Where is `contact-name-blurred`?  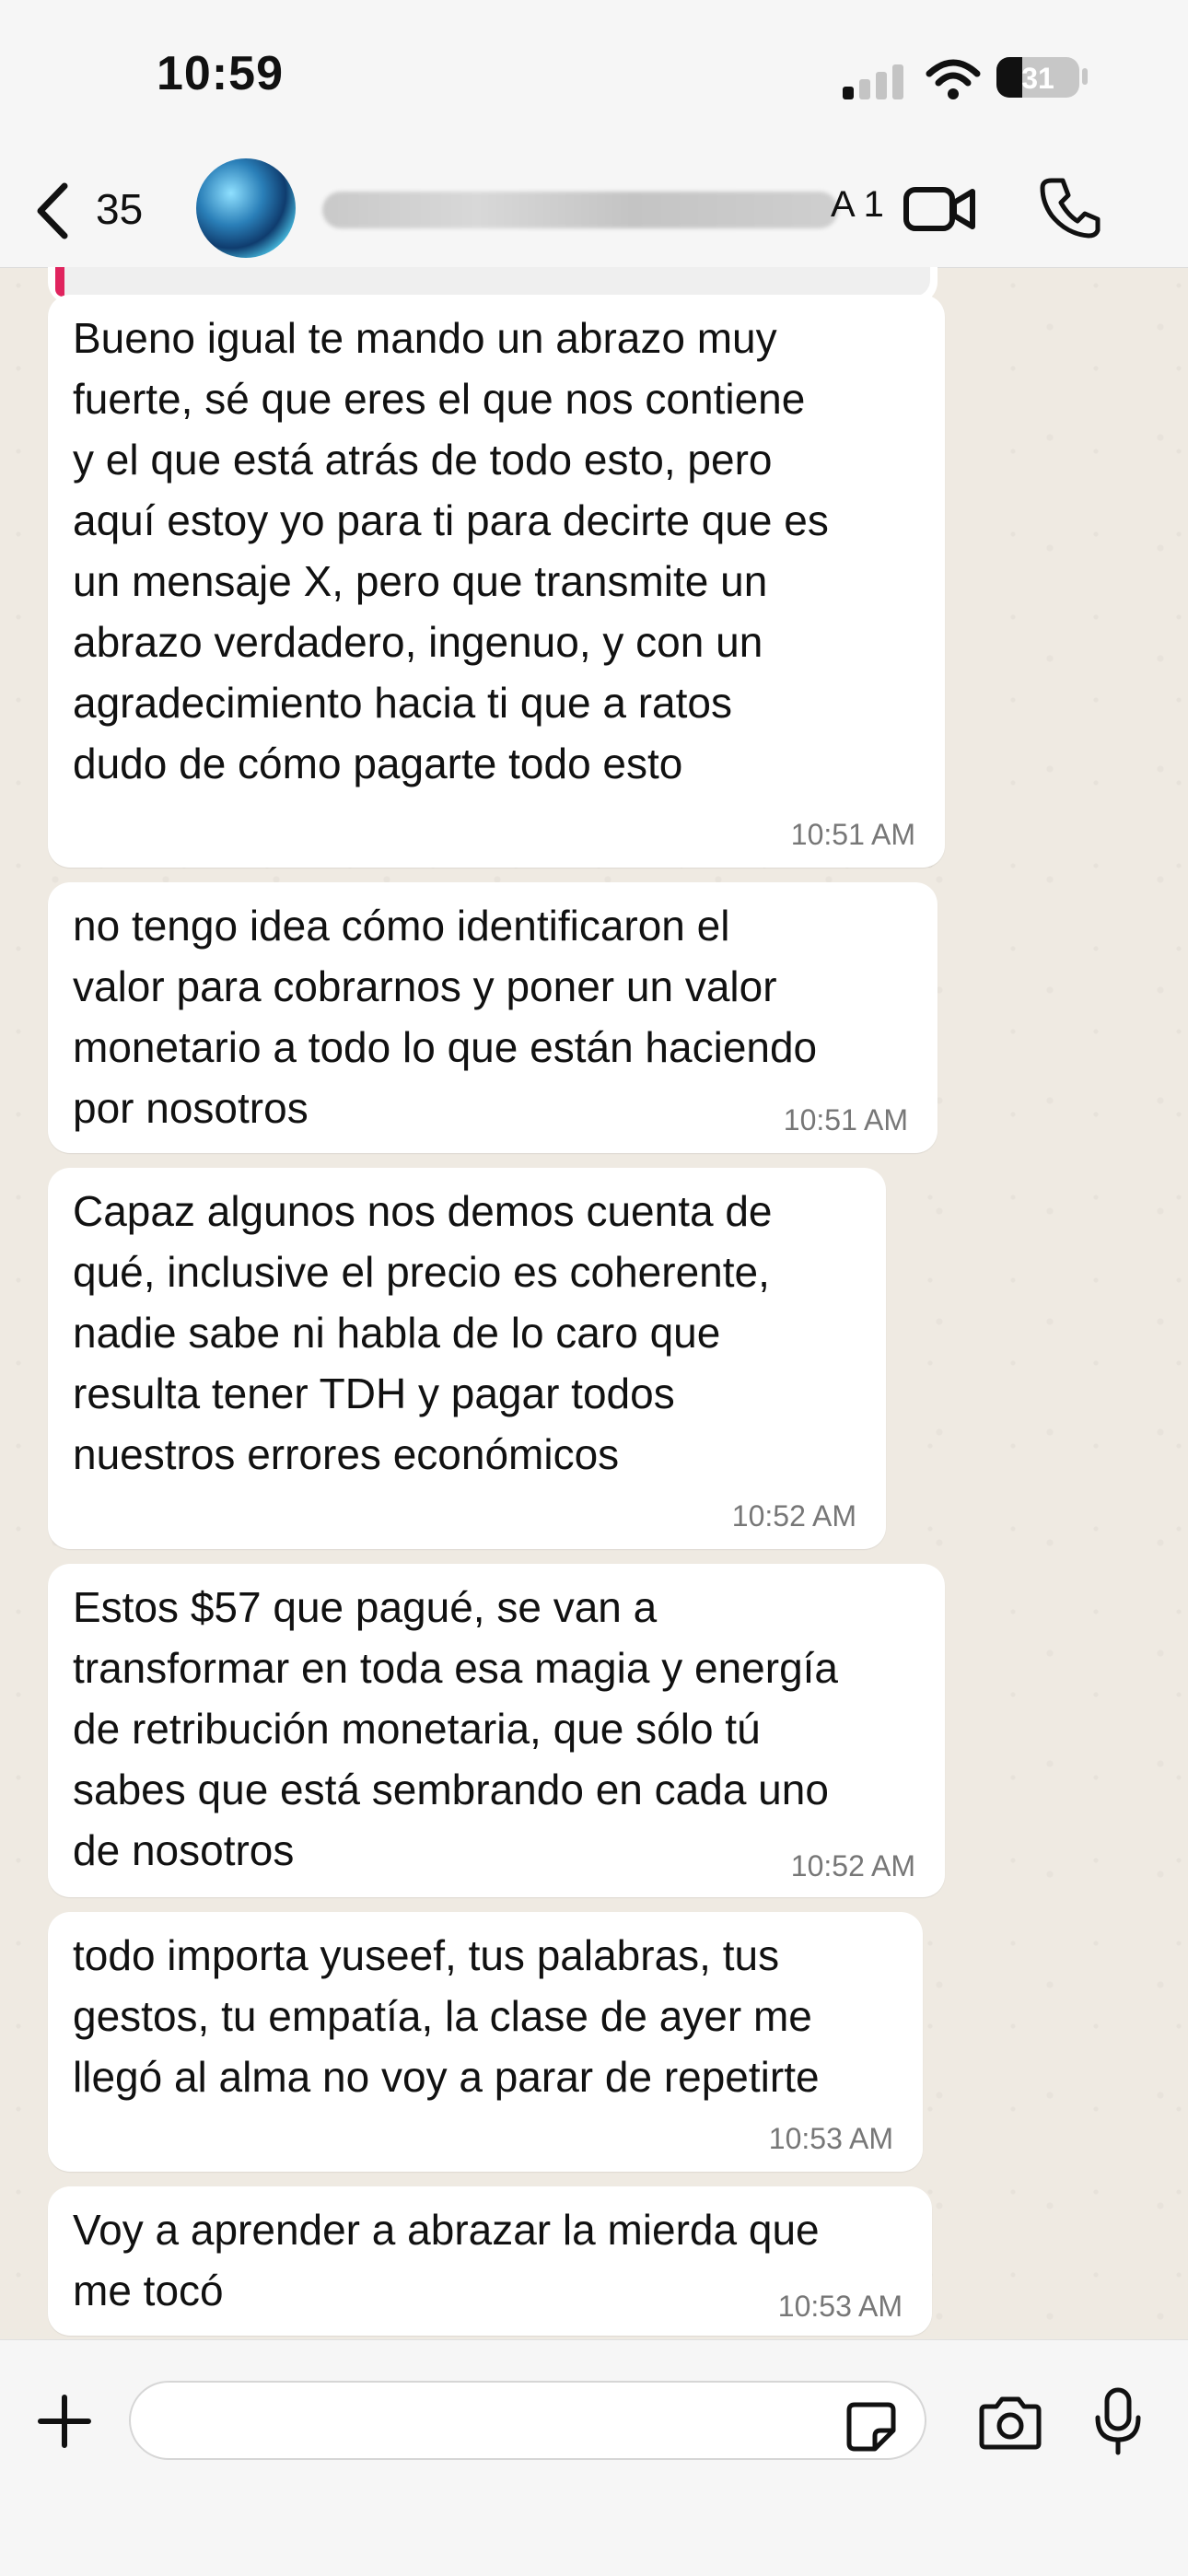
contact-name-blurred is located at coordinates (580, 210).